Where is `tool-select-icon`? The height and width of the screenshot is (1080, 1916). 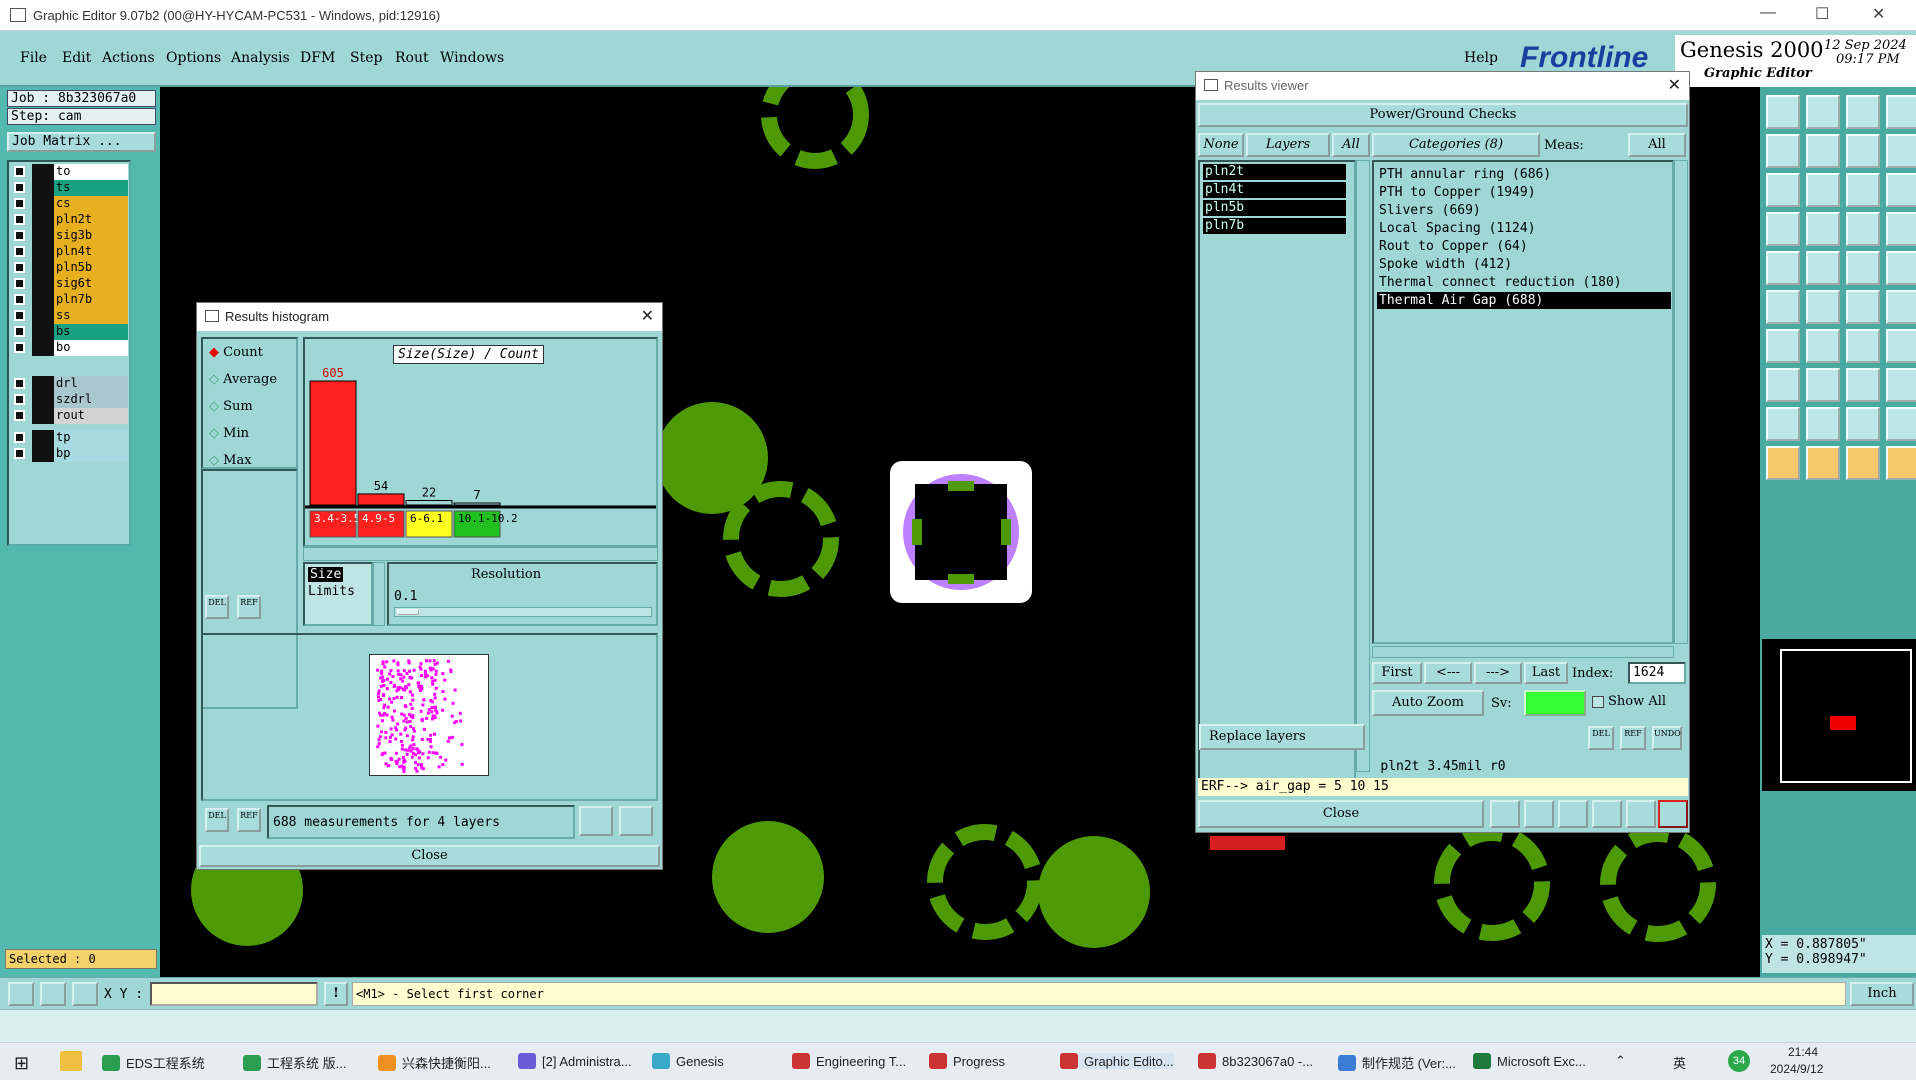 tool-select-icon is located at coordinates (21, 994).